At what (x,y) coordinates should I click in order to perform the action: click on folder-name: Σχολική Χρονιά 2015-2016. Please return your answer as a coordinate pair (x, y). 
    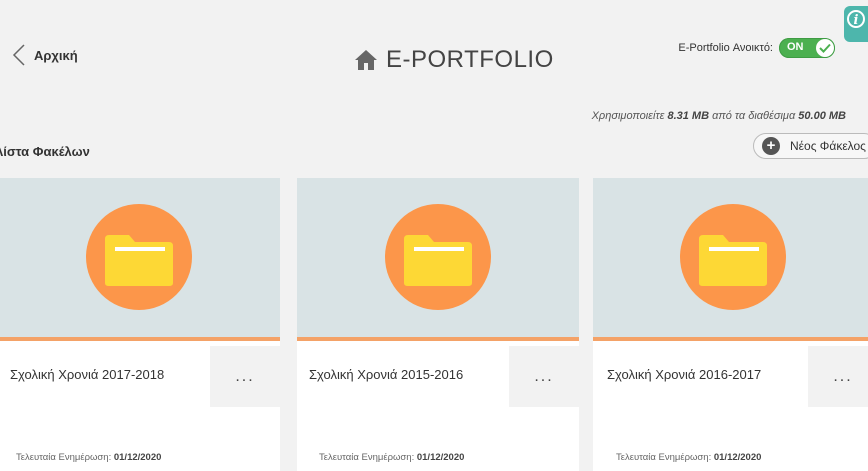
    Looking at the image, I should click on (386, 374).